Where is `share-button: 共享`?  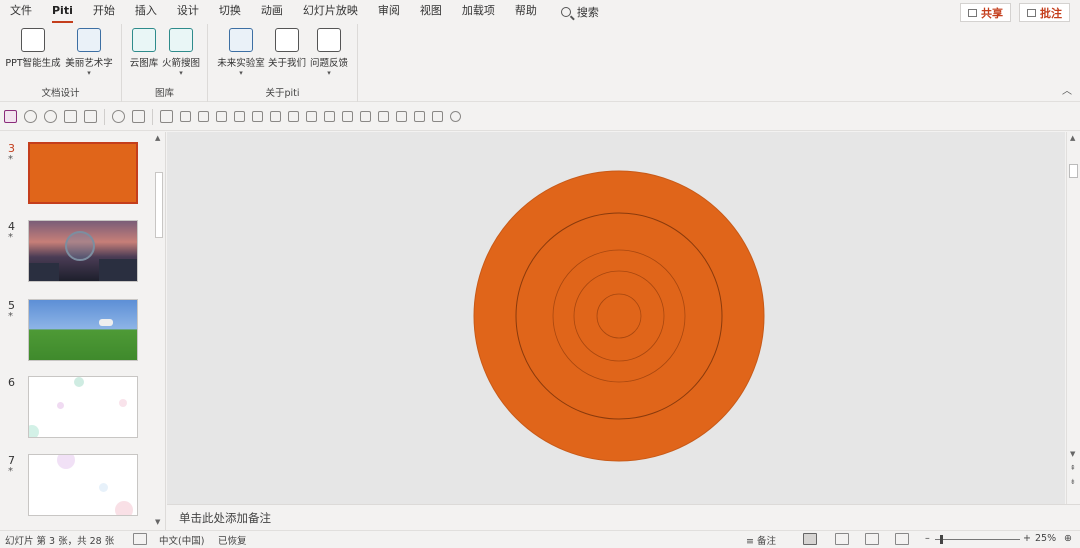
share-button: 共享 is located at coordinates (985, 12).